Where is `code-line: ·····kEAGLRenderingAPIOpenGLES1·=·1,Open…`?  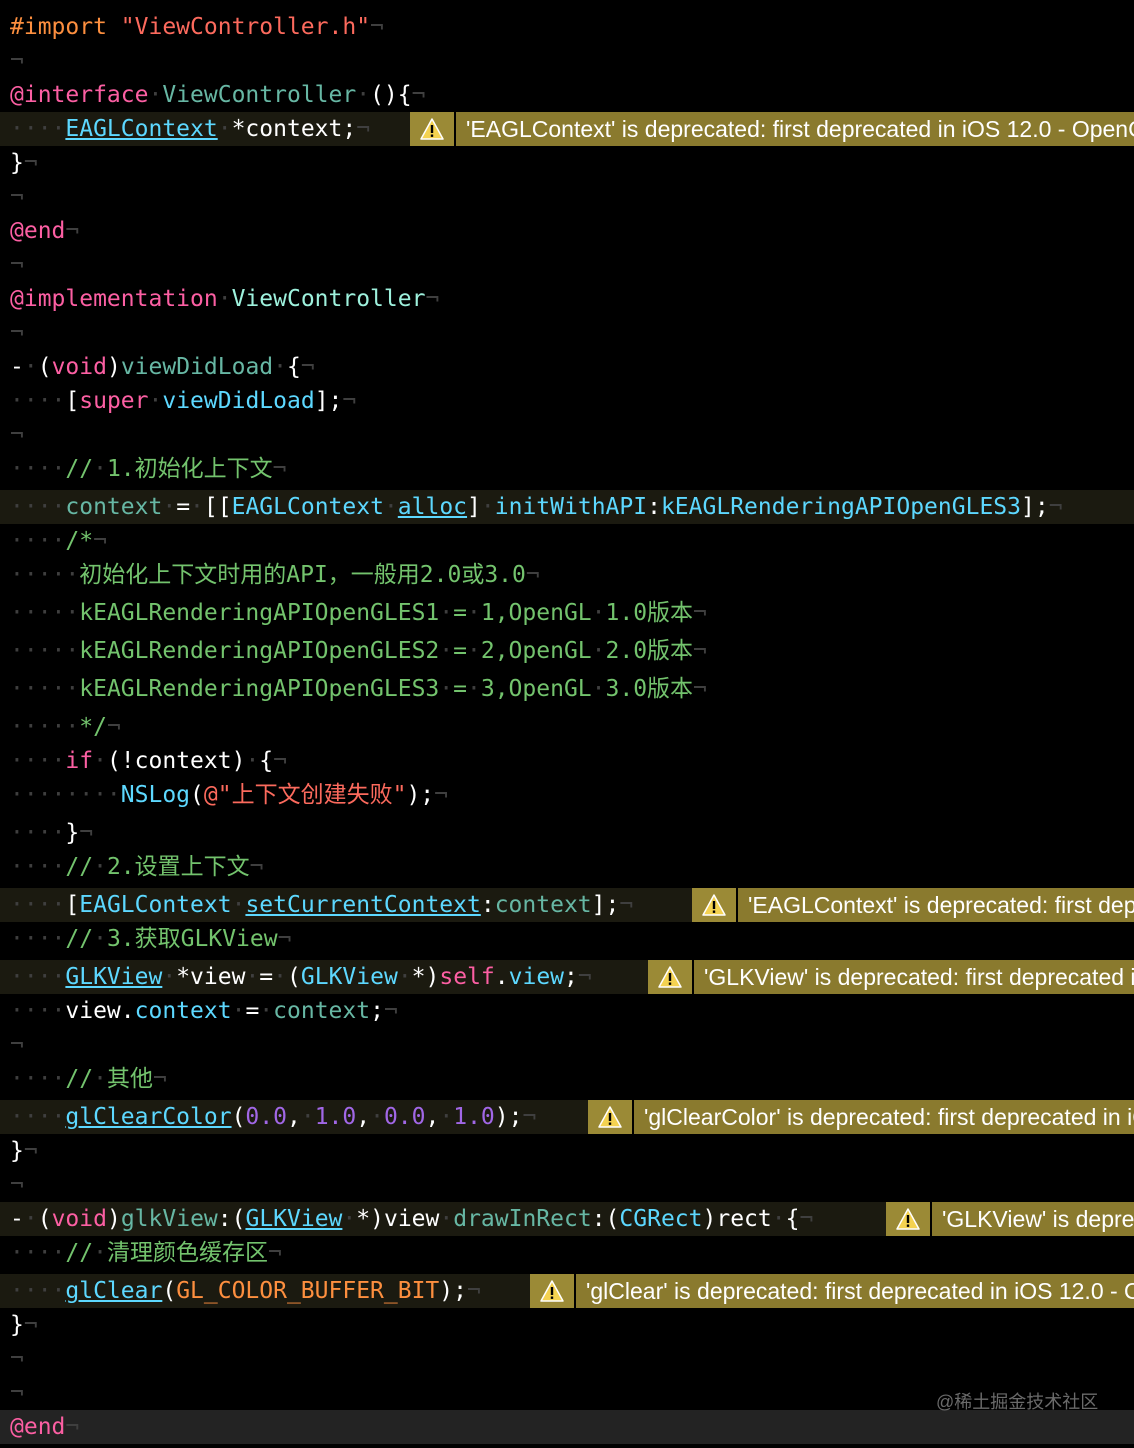
code-line: ·····kEAGLRenderingAPIOpenGLES1·=·1,Open… is located at coordinates (567, 613).